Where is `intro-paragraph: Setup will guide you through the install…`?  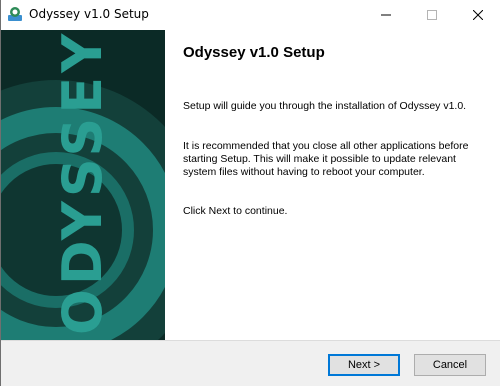
intro-paragraph: Setup will guide you through the install… is located at coordinates (325, 106).